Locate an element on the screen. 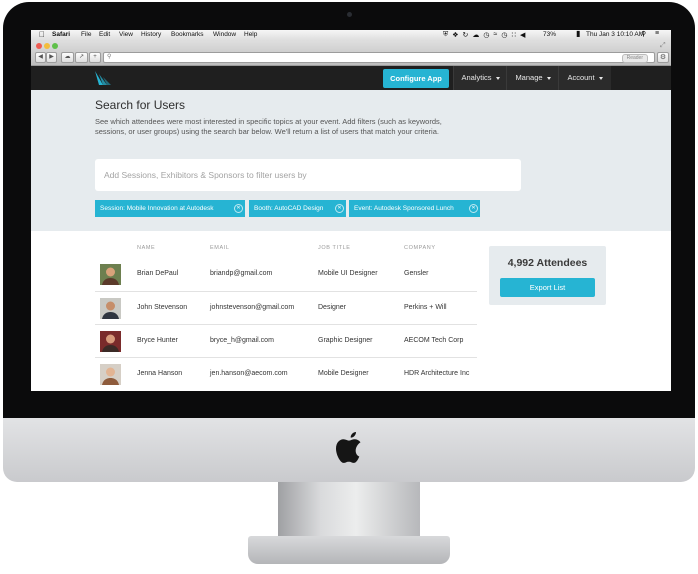 The height and width of the screenshot is (574, 698). page-title: Search for Users is located at coordinates (140, 105).